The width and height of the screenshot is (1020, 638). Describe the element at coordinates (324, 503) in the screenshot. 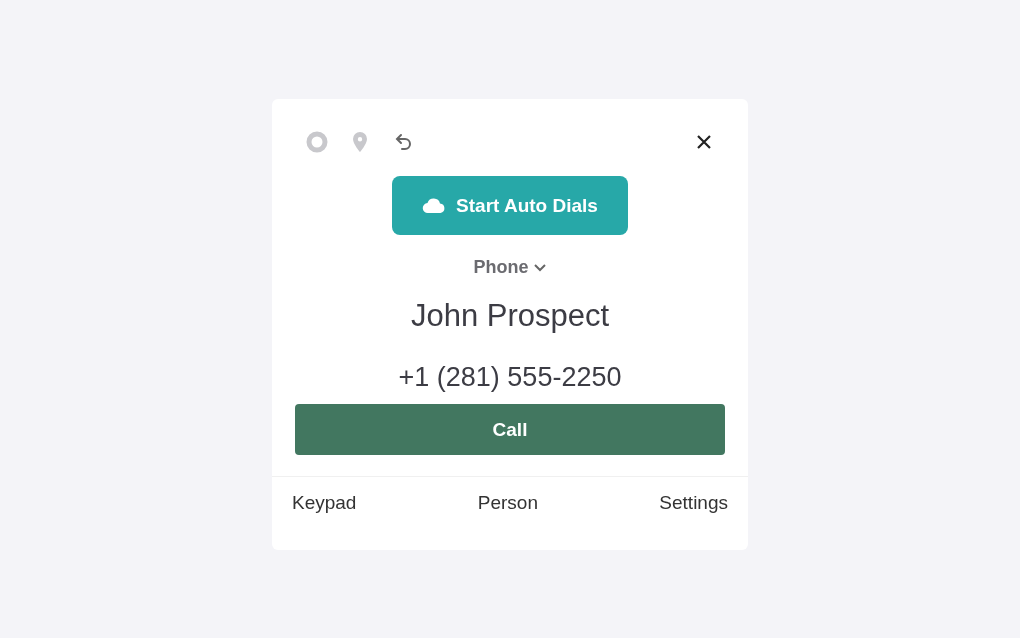

I see `nav-tab: Keypad` at that location.